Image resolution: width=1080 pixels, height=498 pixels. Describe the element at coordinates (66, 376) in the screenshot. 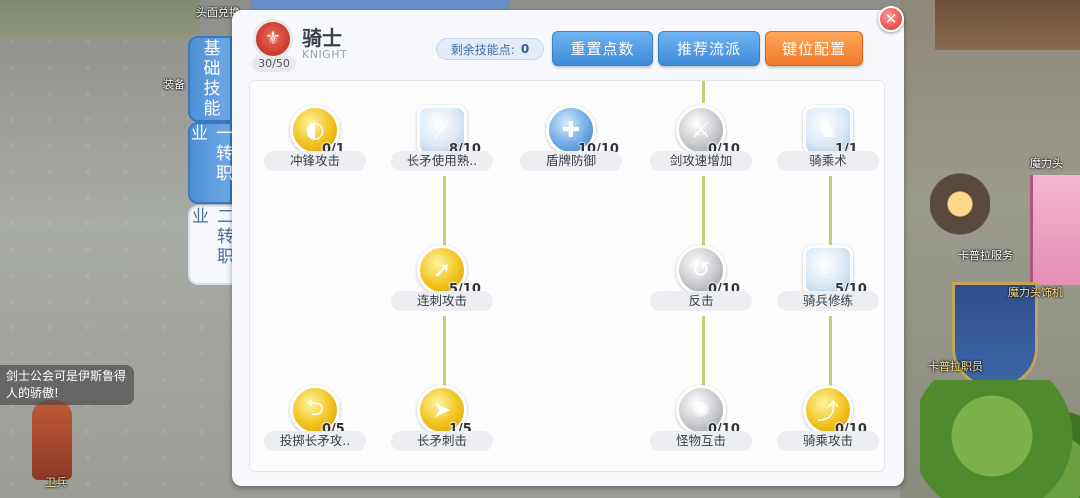

I see `chat-line: 剑士公会可是伊斯鲁得` at that location.